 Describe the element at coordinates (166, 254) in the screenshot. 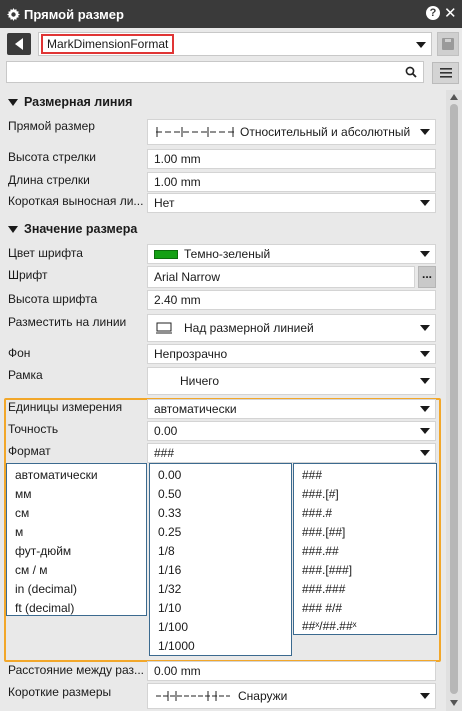

I see `color-swatch` at that location.